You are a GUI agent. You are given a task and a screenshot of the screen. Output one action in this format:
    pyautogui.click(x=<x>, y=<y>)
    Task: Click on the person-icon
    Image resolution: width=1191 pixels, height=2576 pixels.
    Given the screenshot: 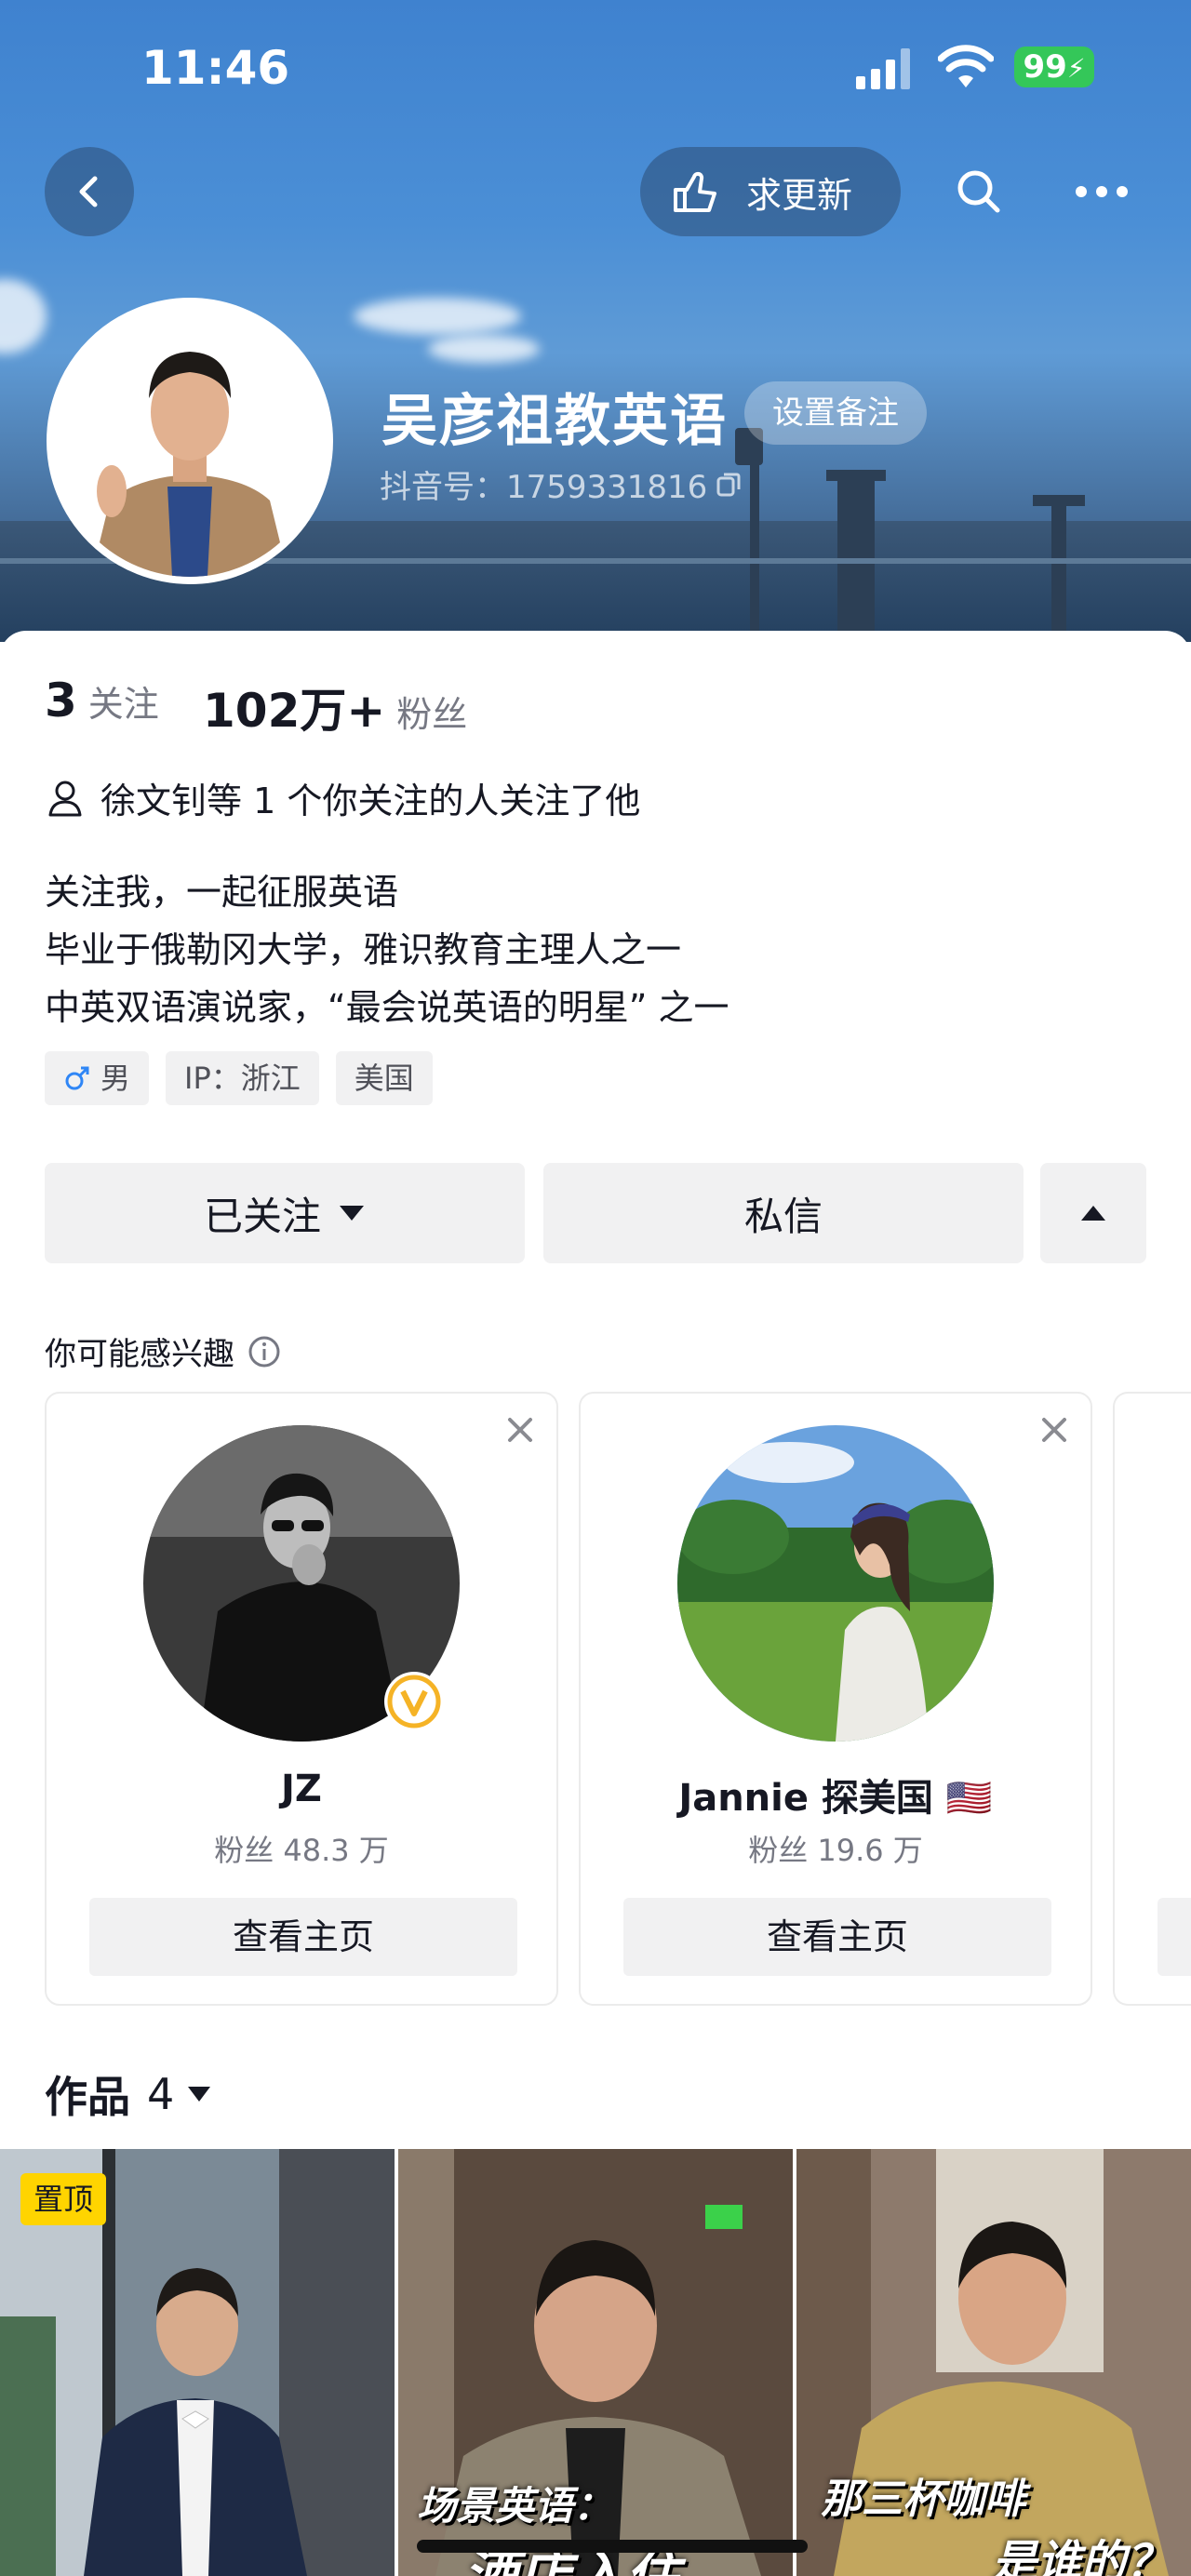 What is the action you would take?
    pyautogui.click(x=65, y=798)
    